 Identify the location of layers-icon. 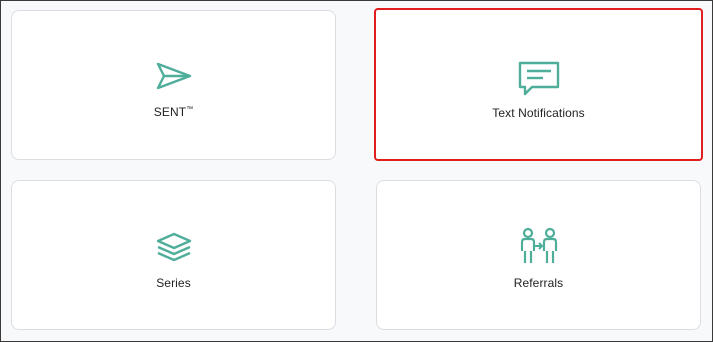
(173, 247).